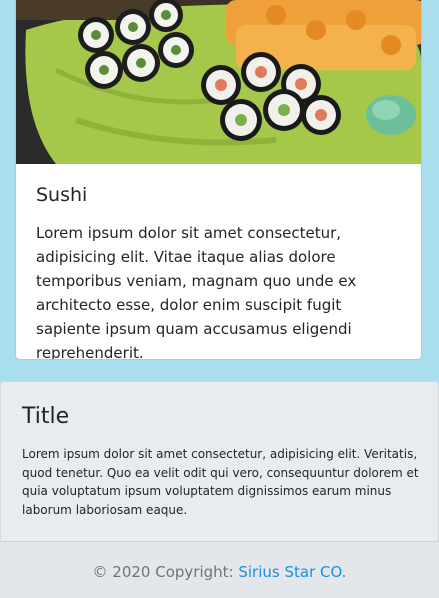 The image size is (439, 598). Describe the element at coordinates (292, 572) in the screenshot. I see `company-link: Sirius Star CO.` at that location.